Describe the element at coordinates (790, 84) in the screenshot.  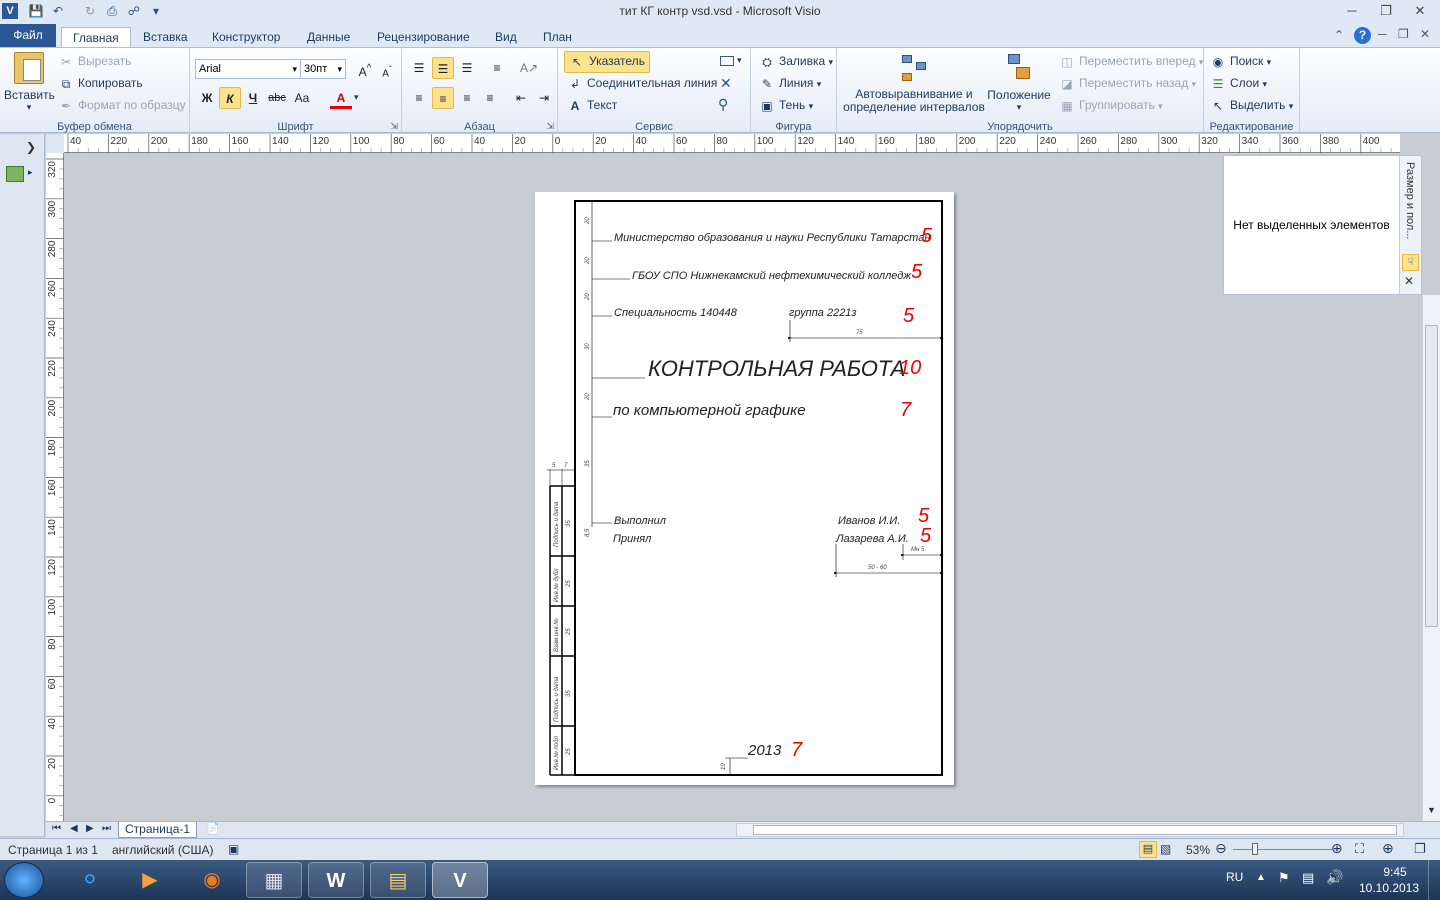
I see `line-button: ✎ Линия ▾` at that location.